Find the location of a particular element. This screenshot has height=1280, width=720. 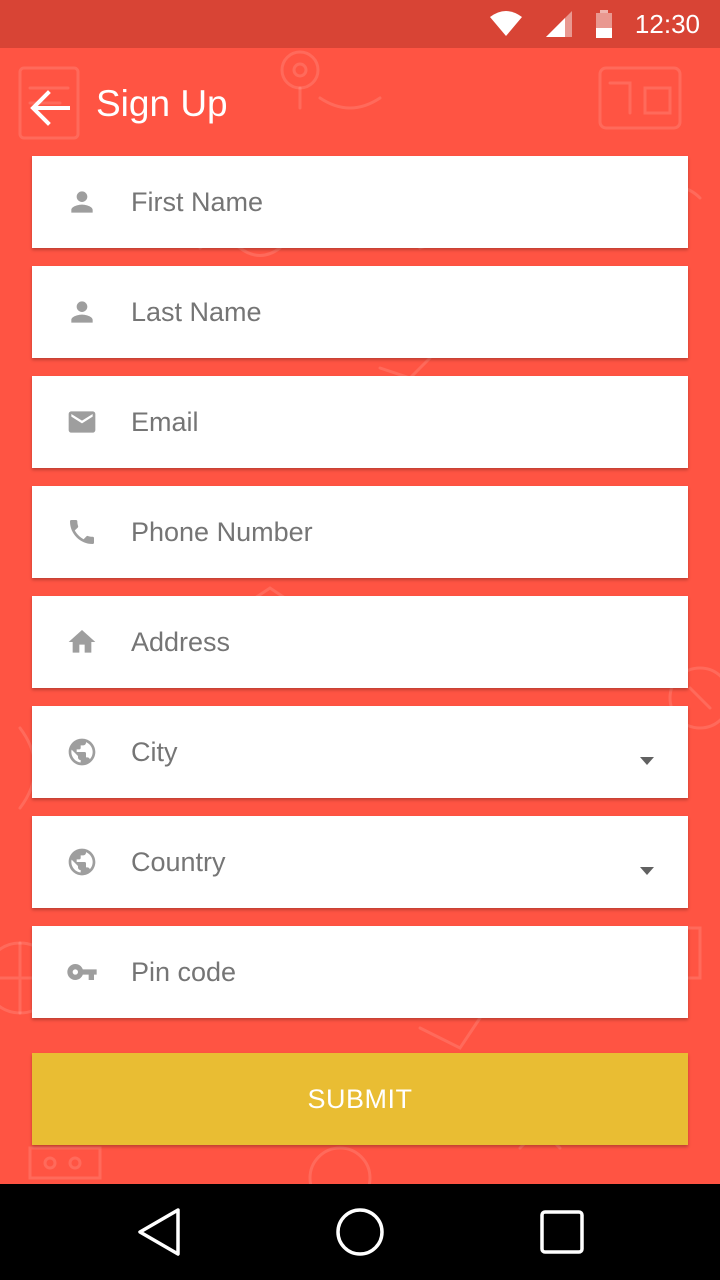

first-name-placeholder: First Name is located at coordinates (197, 202).